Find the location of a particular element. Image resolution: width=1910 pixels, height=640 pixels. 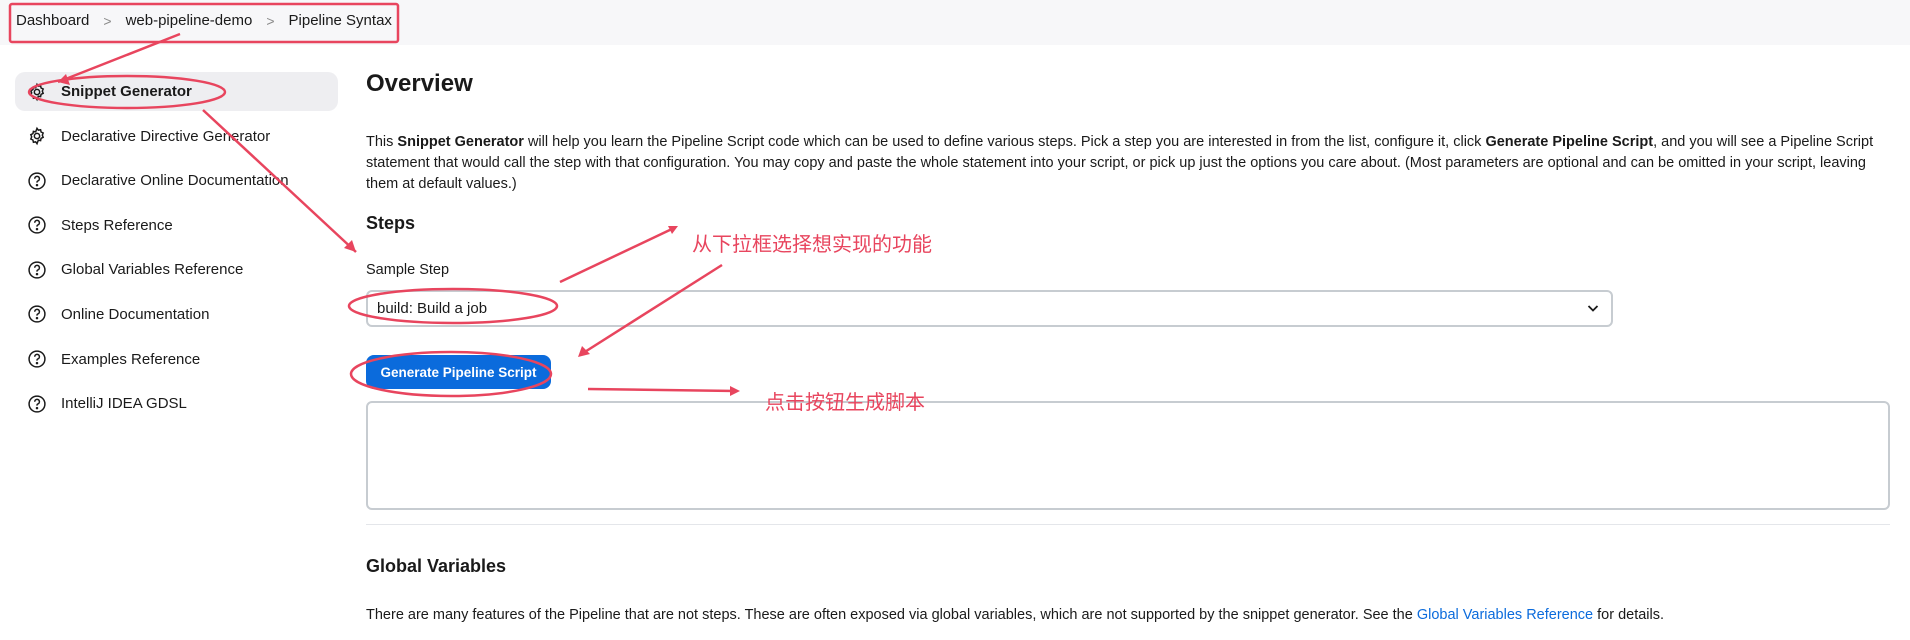

sidebar-item-declarative-online-documentation: Declarative Online Documentation is located at coordinates (176, 180).